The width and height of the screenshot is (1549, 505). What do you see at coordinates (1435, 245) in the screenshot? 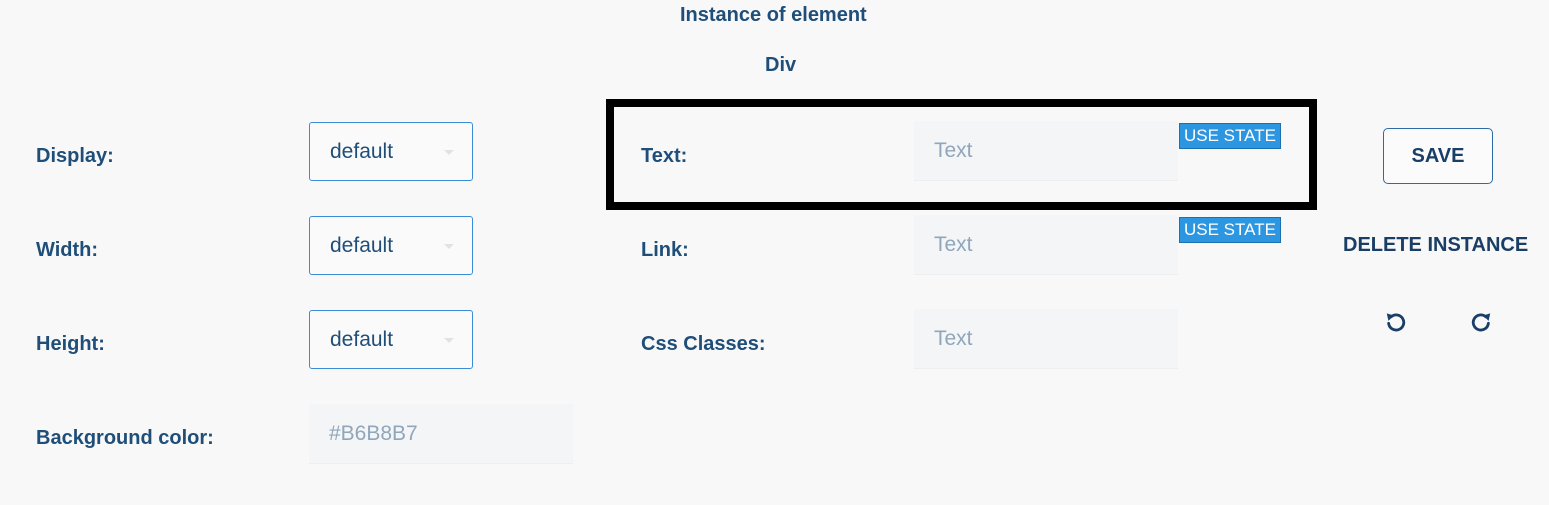
I see `delete-instance-button: DELETE INSTANCE` at bounding box center [1435, 245].